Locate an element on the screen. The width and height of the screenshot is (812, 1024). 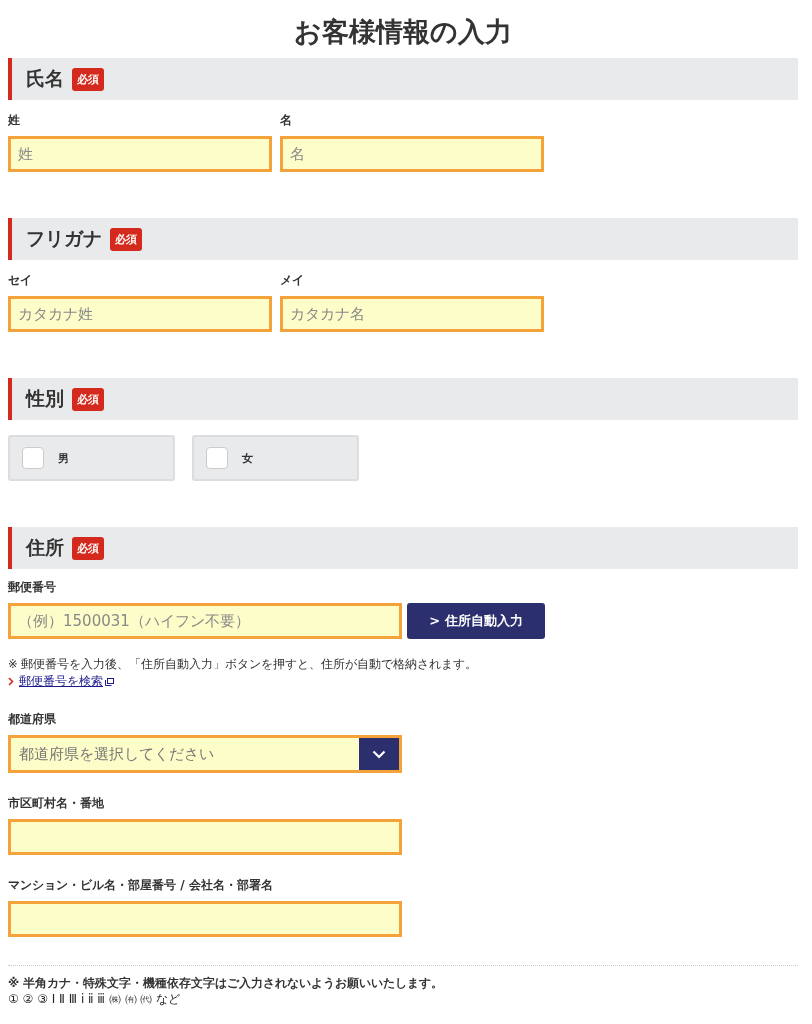
external-link-icon is located at coordinates (109, 681).